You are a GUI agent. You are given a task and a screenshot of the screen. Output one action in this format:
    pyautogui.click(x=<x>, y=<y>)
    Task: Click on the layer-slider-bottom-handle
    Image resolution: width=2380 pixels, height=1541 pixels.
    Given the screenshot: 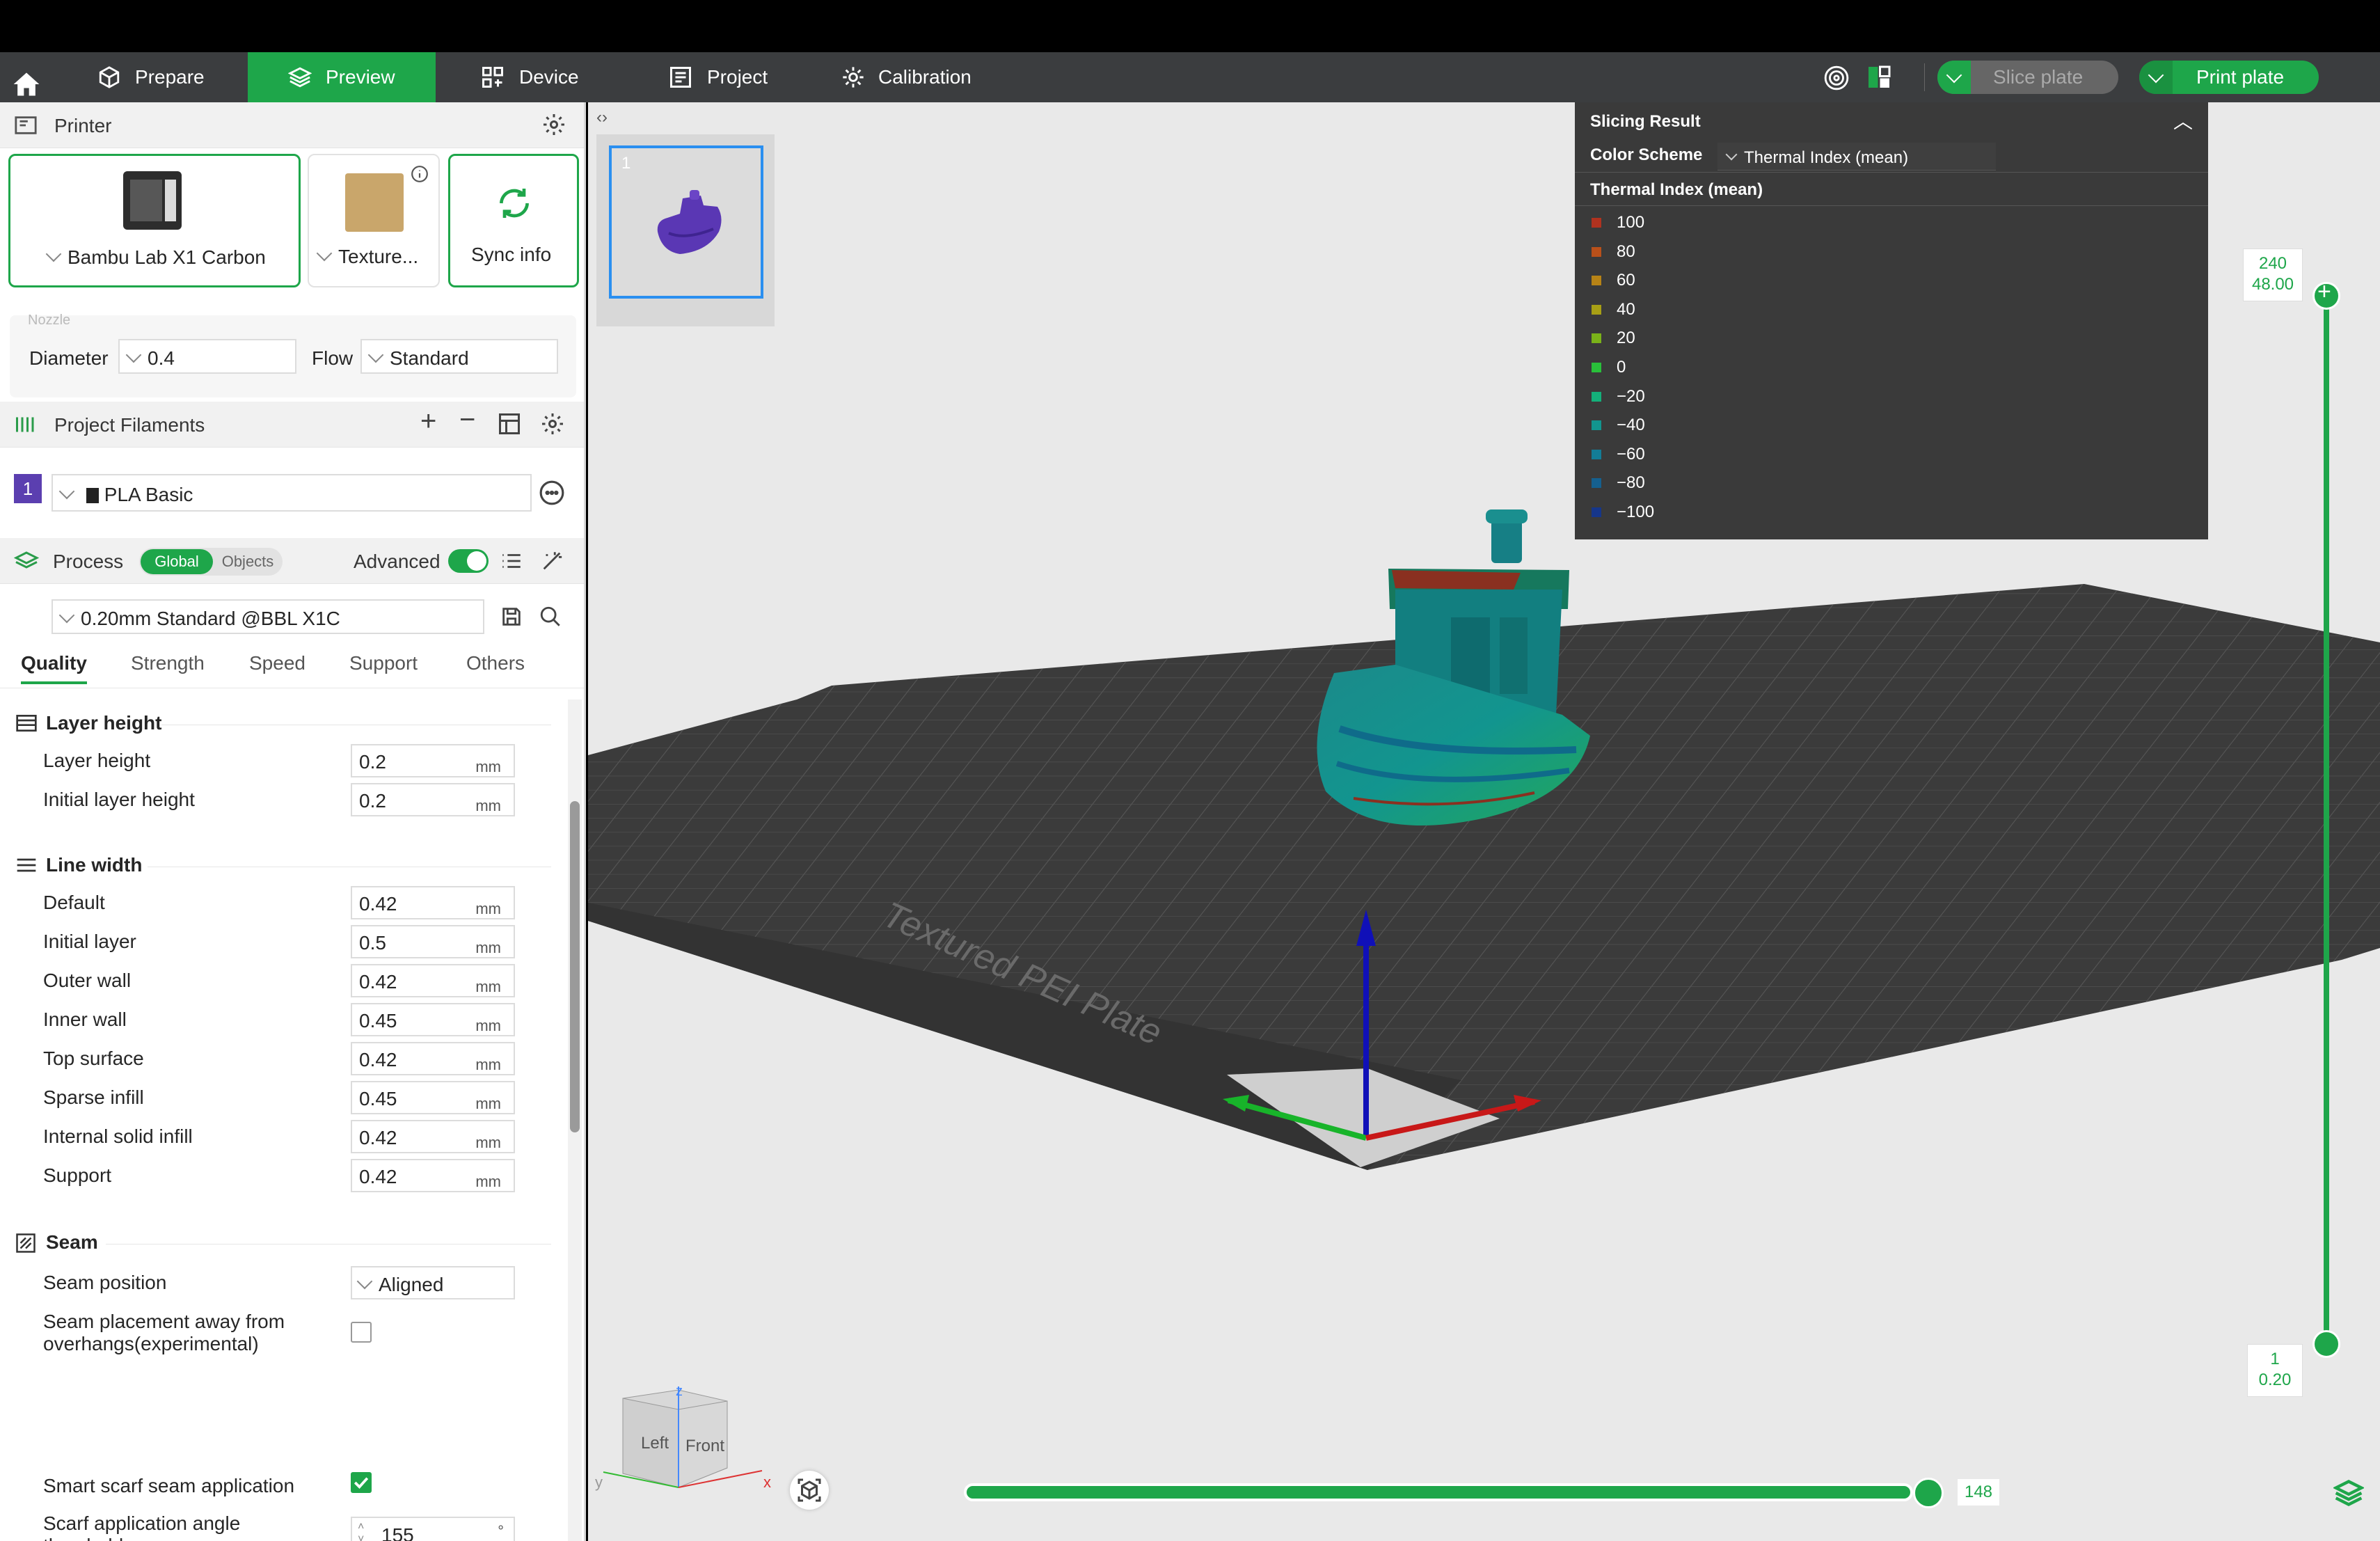 What is the action you would take?
    pyautogui.click(x=2326, y=1344)
    